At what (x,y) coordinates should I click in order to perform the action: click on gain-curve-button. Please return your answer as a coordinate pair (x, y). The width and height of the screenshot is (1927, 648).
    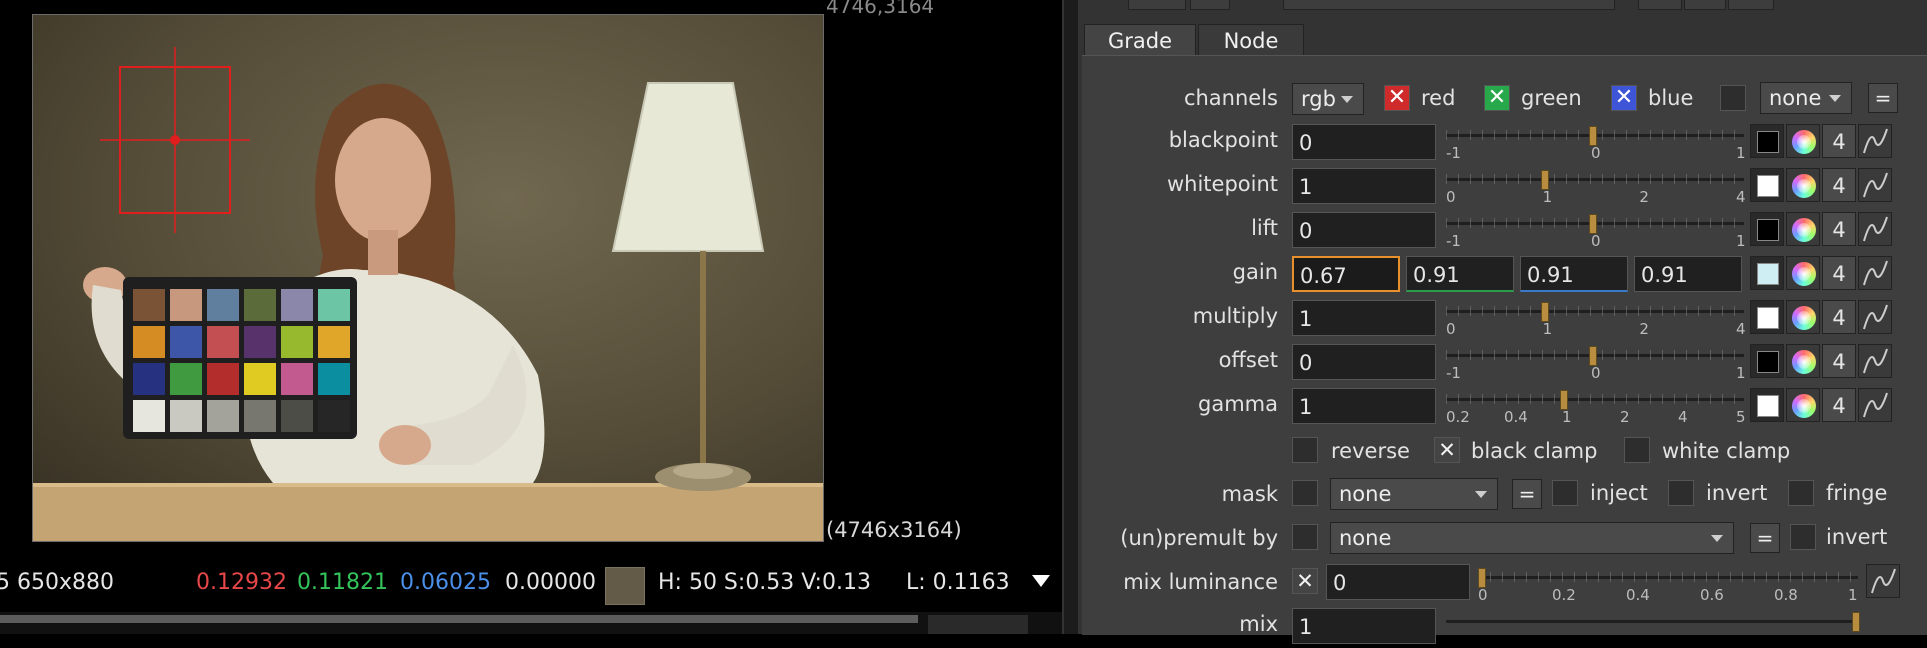
    Looking at the image, I should click on (1875, 273).